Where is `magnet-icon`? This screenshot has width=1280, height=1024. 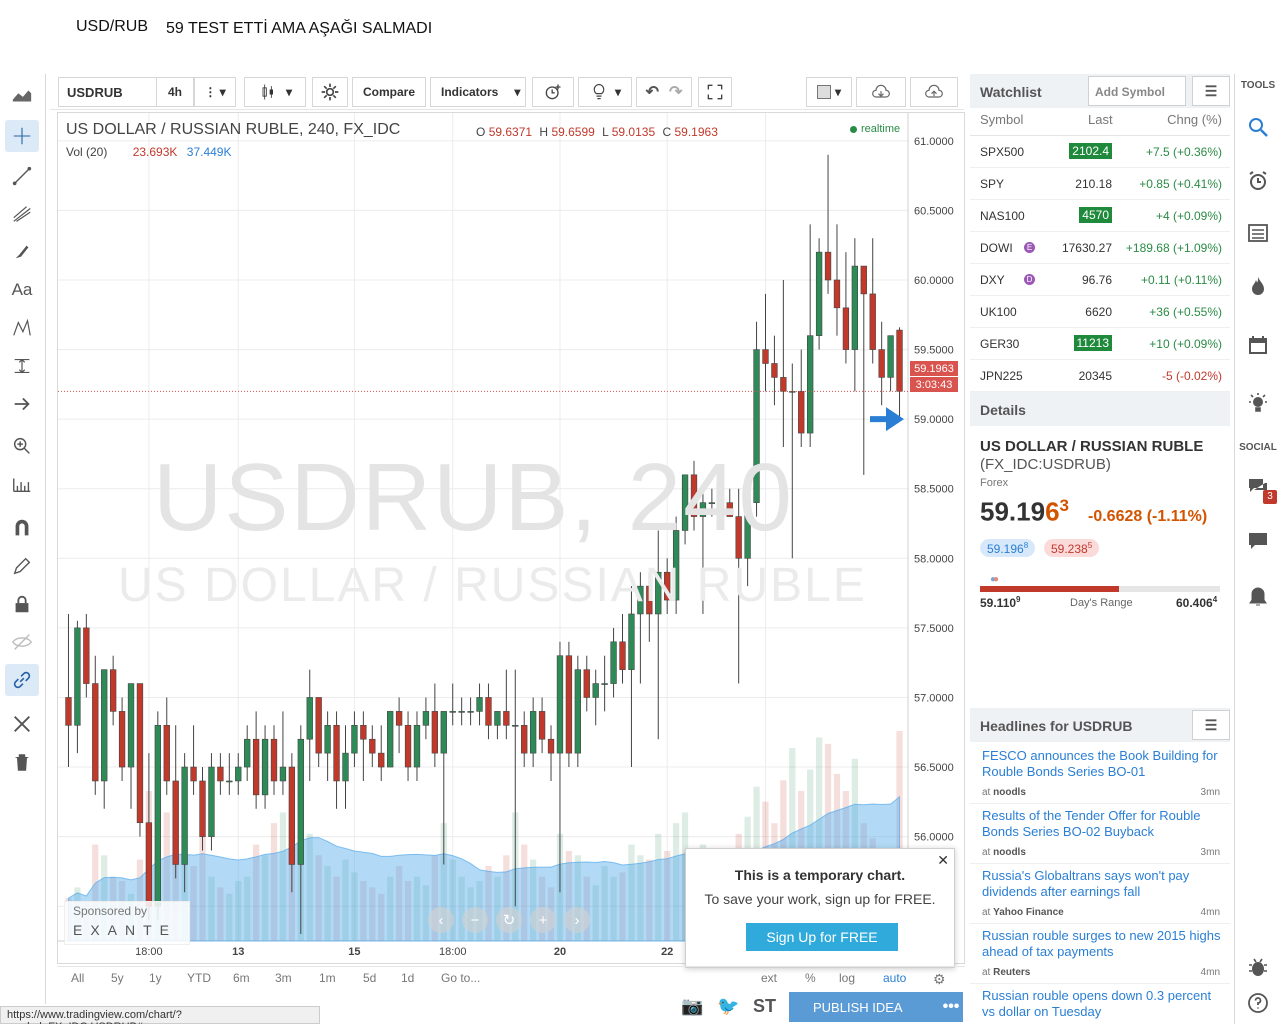 magnet-icon is located at coordinates (22, 528).